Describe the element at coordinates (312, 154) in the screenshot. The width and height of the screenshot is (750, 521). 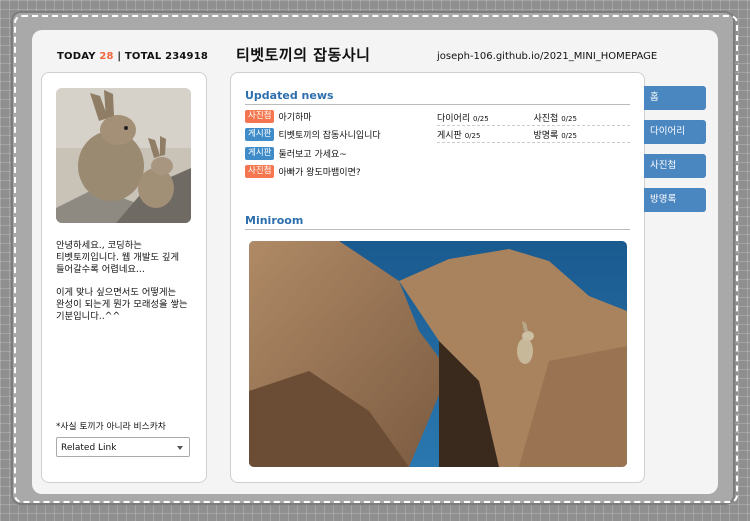
I see `news-text: 둘러보고 가세요~` at that location.